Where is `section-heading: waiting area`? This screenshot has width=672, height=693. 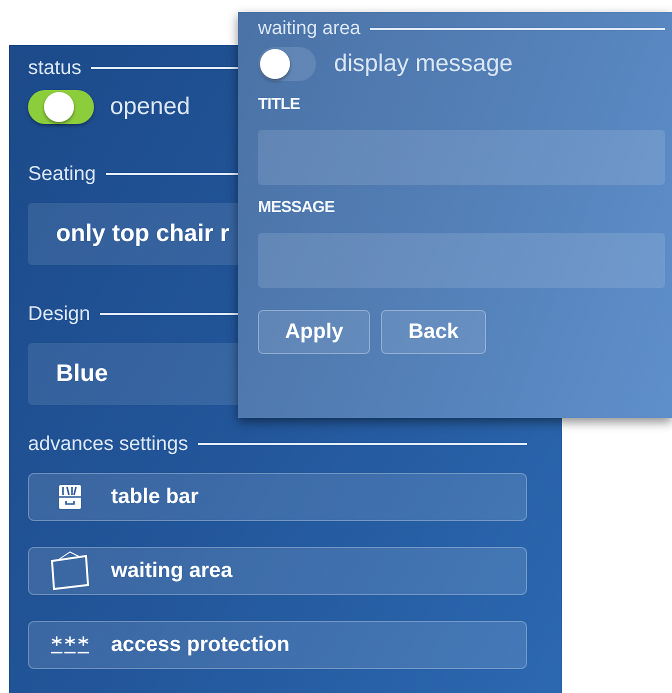 section-heading: waiting area is located at coordinates (309, 29).